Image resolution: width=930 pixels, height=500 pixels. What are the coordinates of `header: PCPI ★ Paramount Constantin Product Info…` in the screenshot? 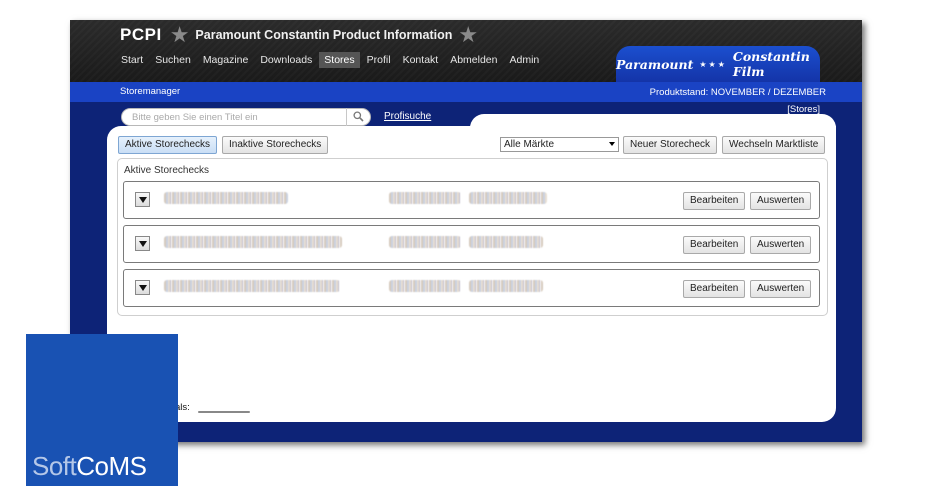 It's located at (466, 51).